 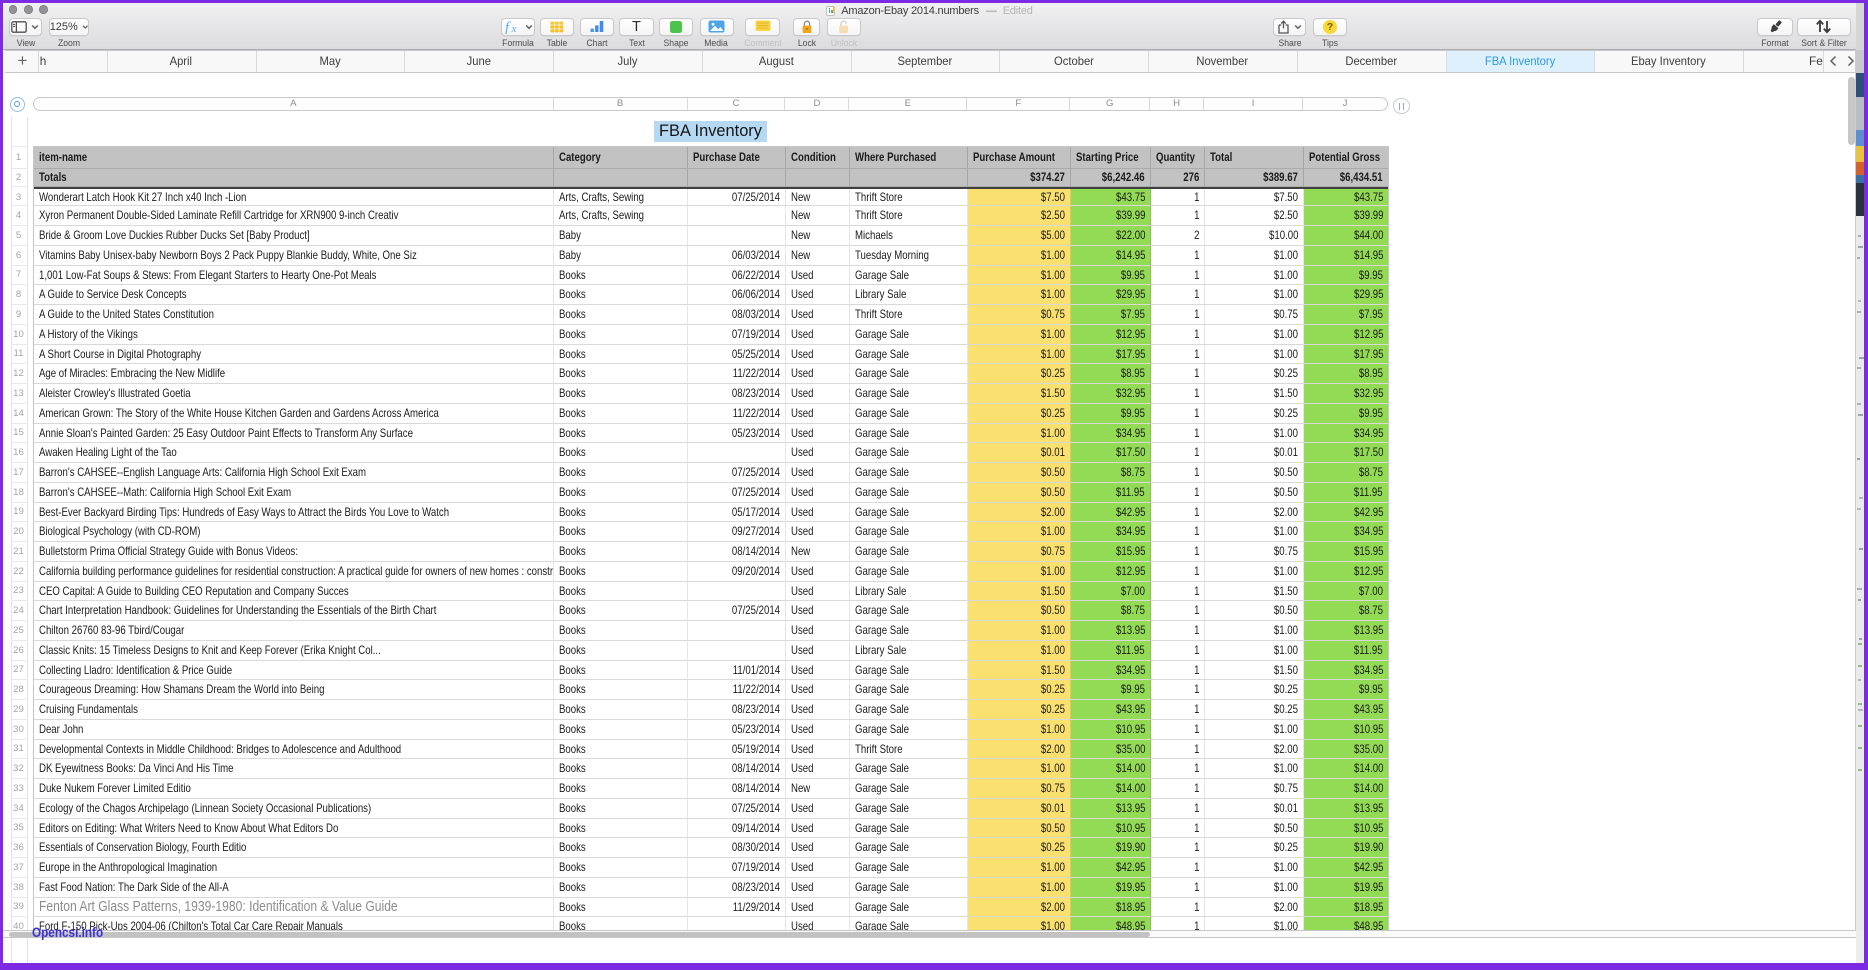 What do you see at coordinates (508, 27) in the screenshot?
I see `svg-text: f` at bounding box center [508, 27].